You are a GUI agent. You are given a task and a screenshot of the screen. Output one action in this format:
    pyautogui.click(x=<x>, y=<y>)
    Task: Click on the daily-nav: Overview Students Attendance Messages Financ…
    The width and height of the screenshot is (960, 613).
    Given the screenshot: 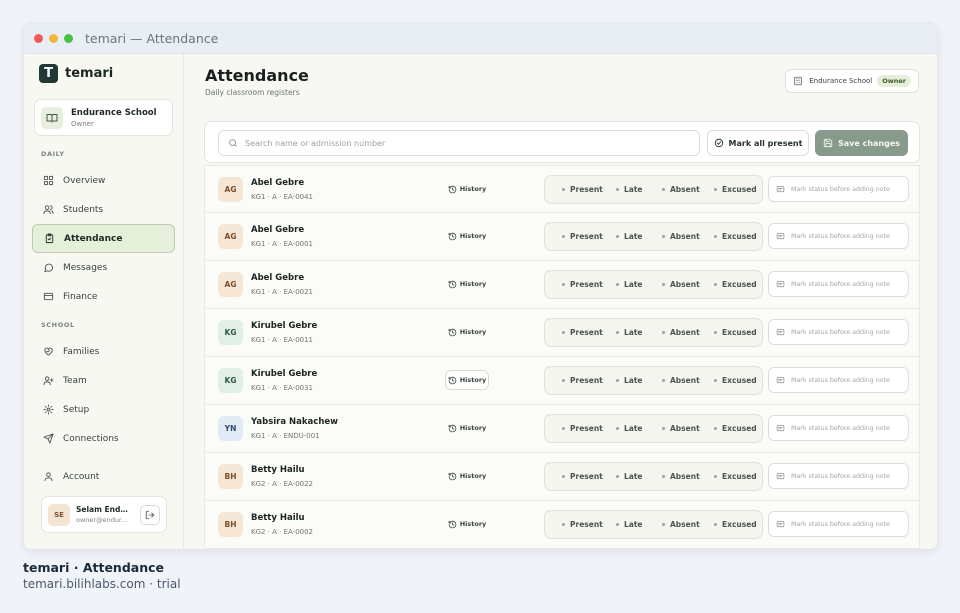 What is the action you would take?
    pyautogui.click(x=103, y=238)
    